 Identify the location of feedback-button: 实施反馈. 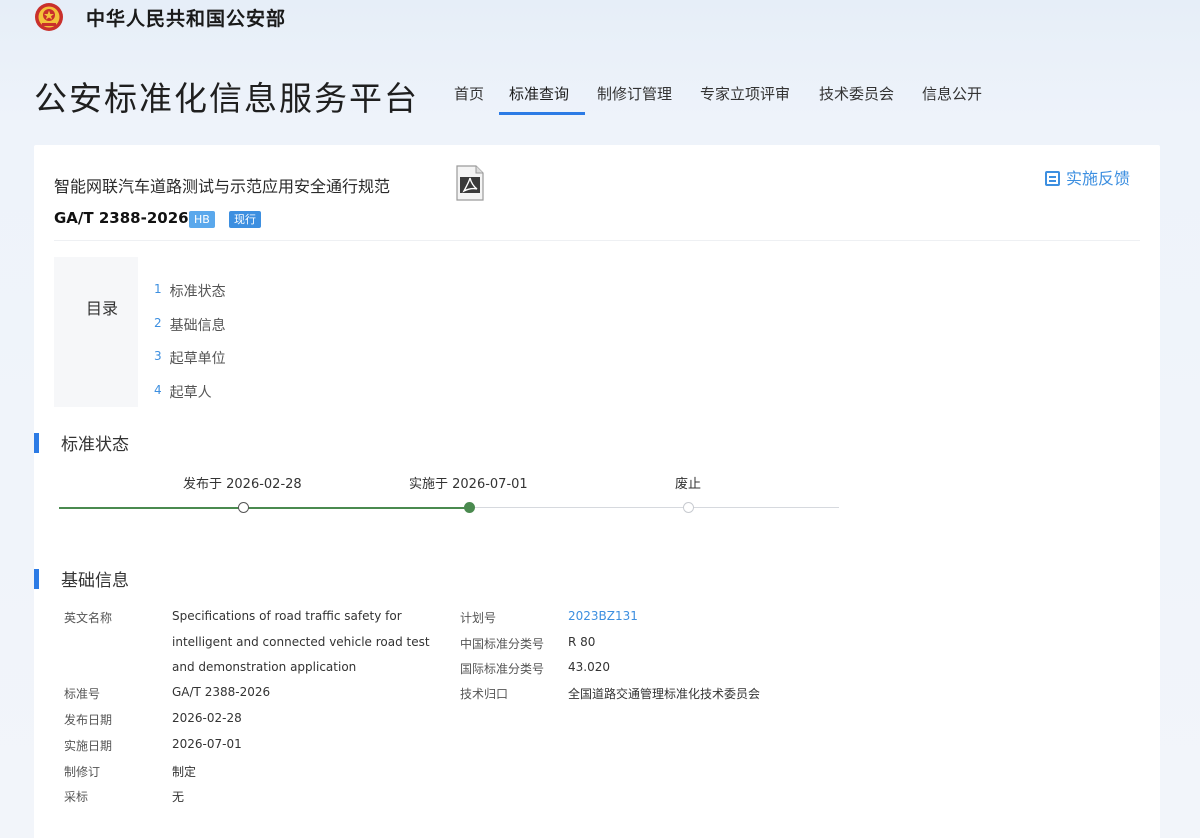
(1087, 177).